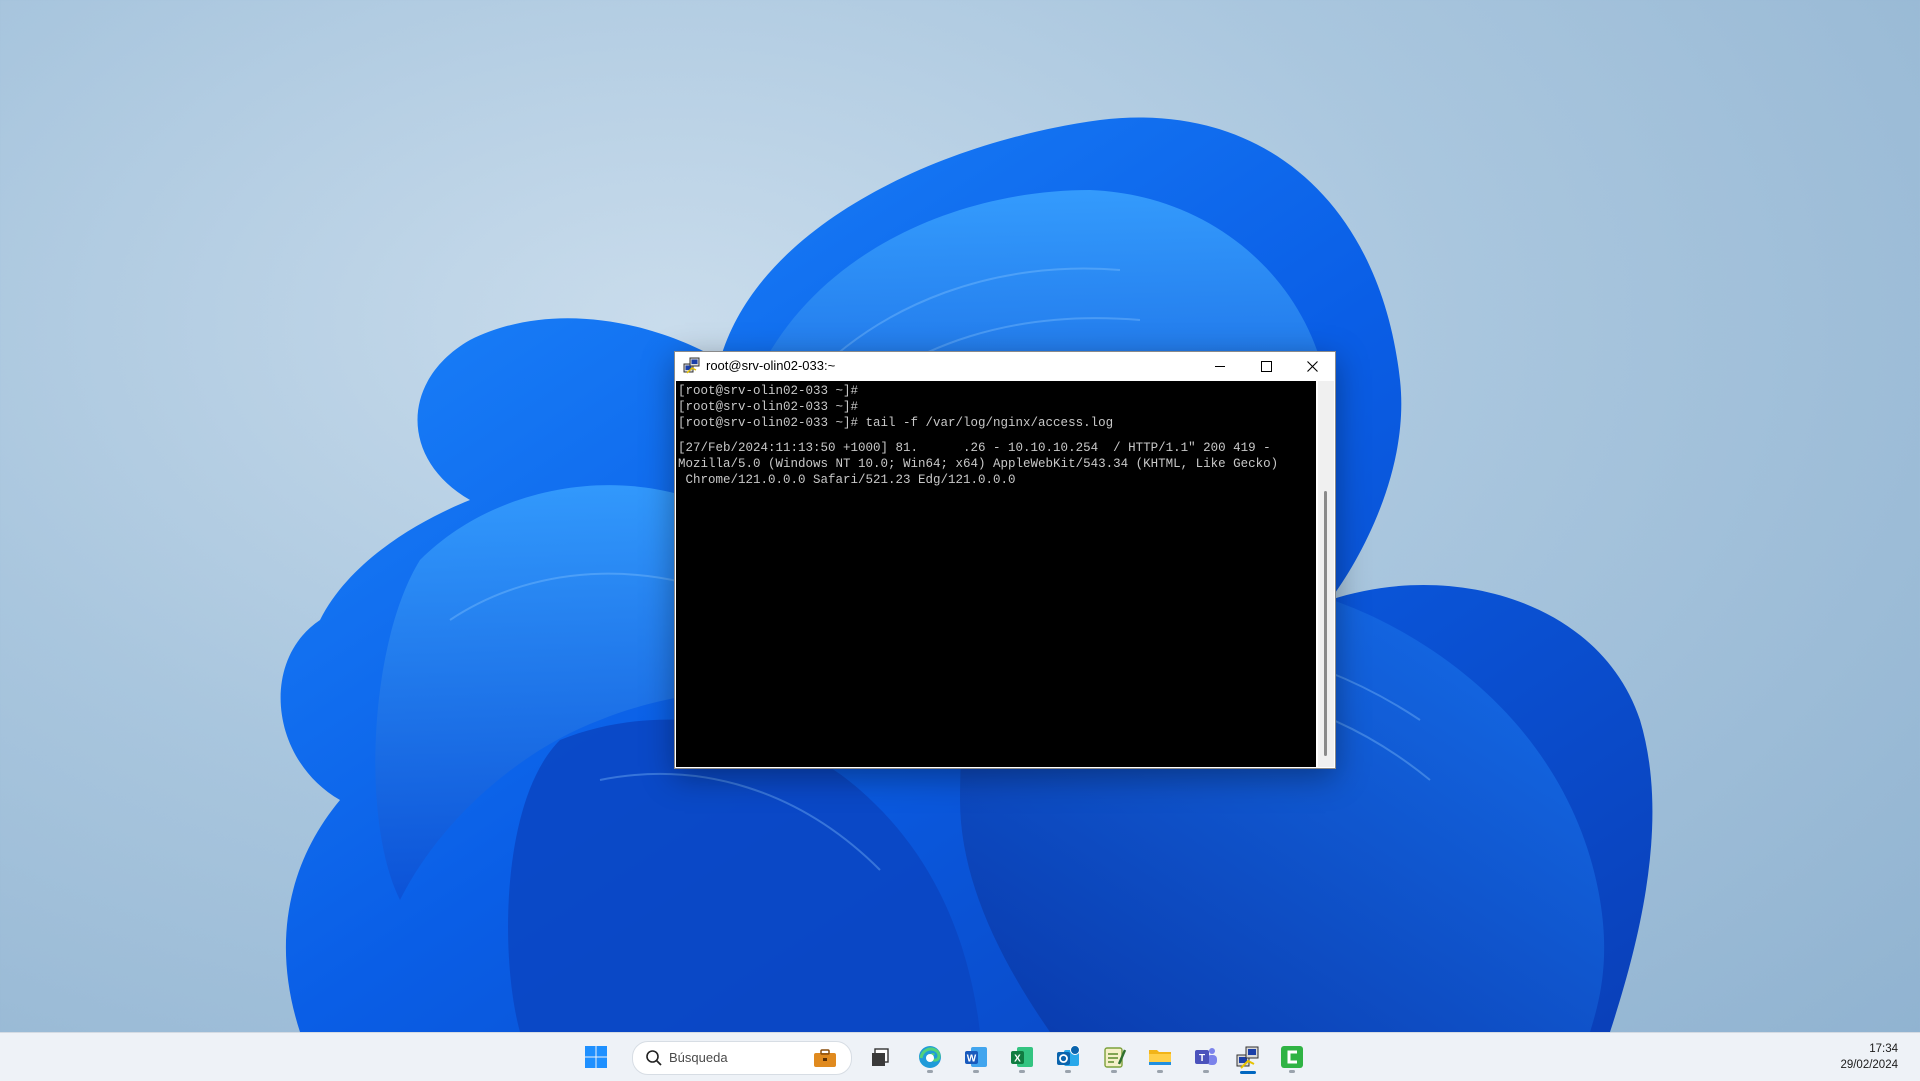 The width and height of the screenshot is (1920, 1081). Describe the element at coordinates (1202, 1058) in the screenshot. I see `svg-text: T` at that location.